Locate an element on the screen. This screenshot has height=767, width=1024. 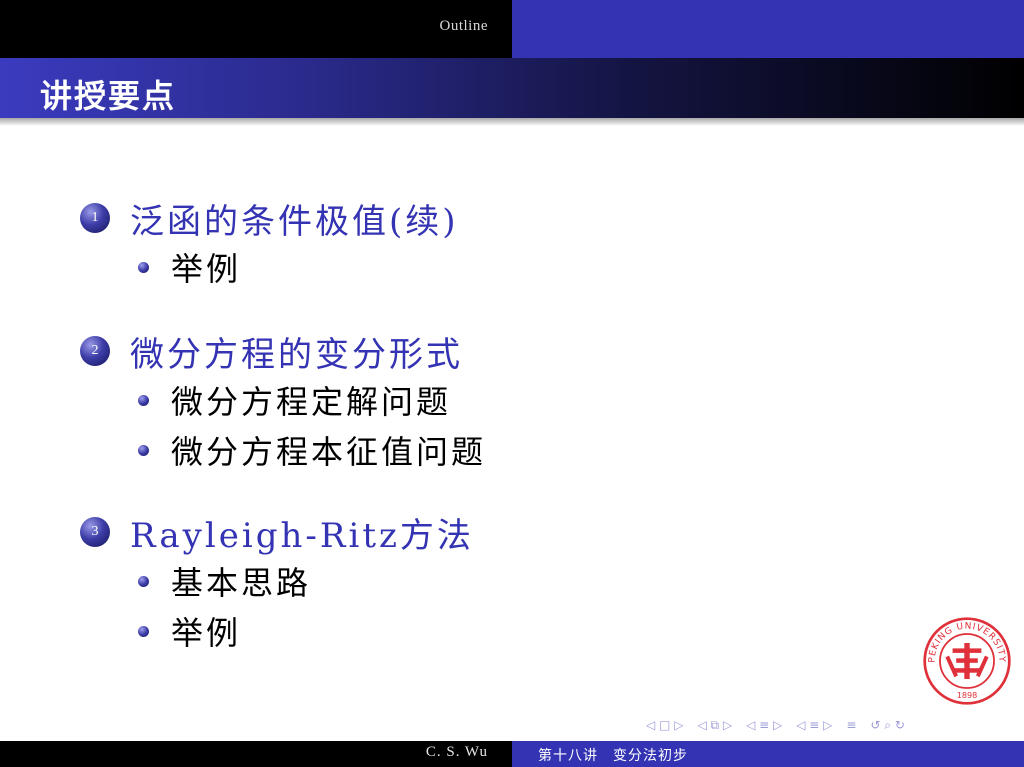
section-number-ball: 1 is located at coordinates (95, 218).